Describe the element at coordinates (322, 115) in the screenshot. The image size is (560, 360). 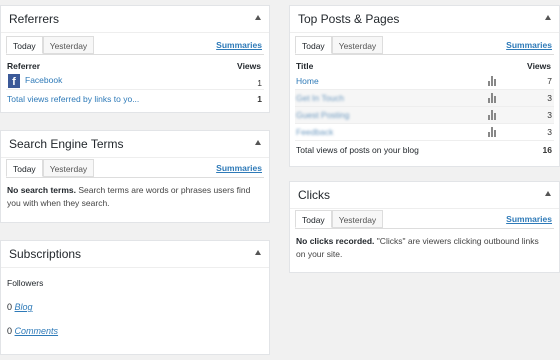
I see `post-link-guest-posting: Guest Posting` at that location.